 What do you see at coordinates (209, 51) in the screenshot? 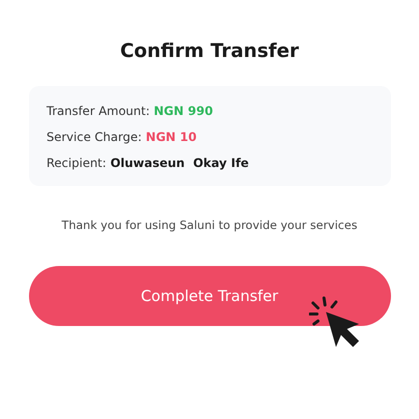
I see `dialog-title: Confirm Transfer` at bounding box center [209, 51].